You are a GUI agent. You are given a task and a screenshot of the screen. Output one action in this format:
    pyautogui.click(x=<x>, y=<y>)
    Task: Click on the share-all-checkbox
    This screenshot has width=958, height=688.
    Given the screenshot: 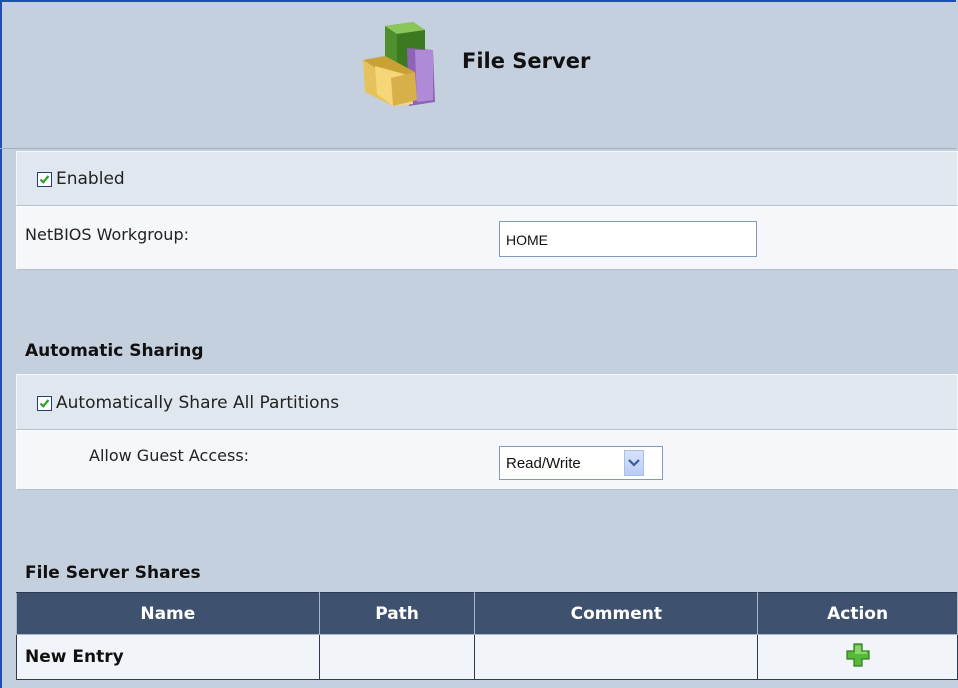 What is the action you would take?
    pyautogui.click(x=44, y=403)
    